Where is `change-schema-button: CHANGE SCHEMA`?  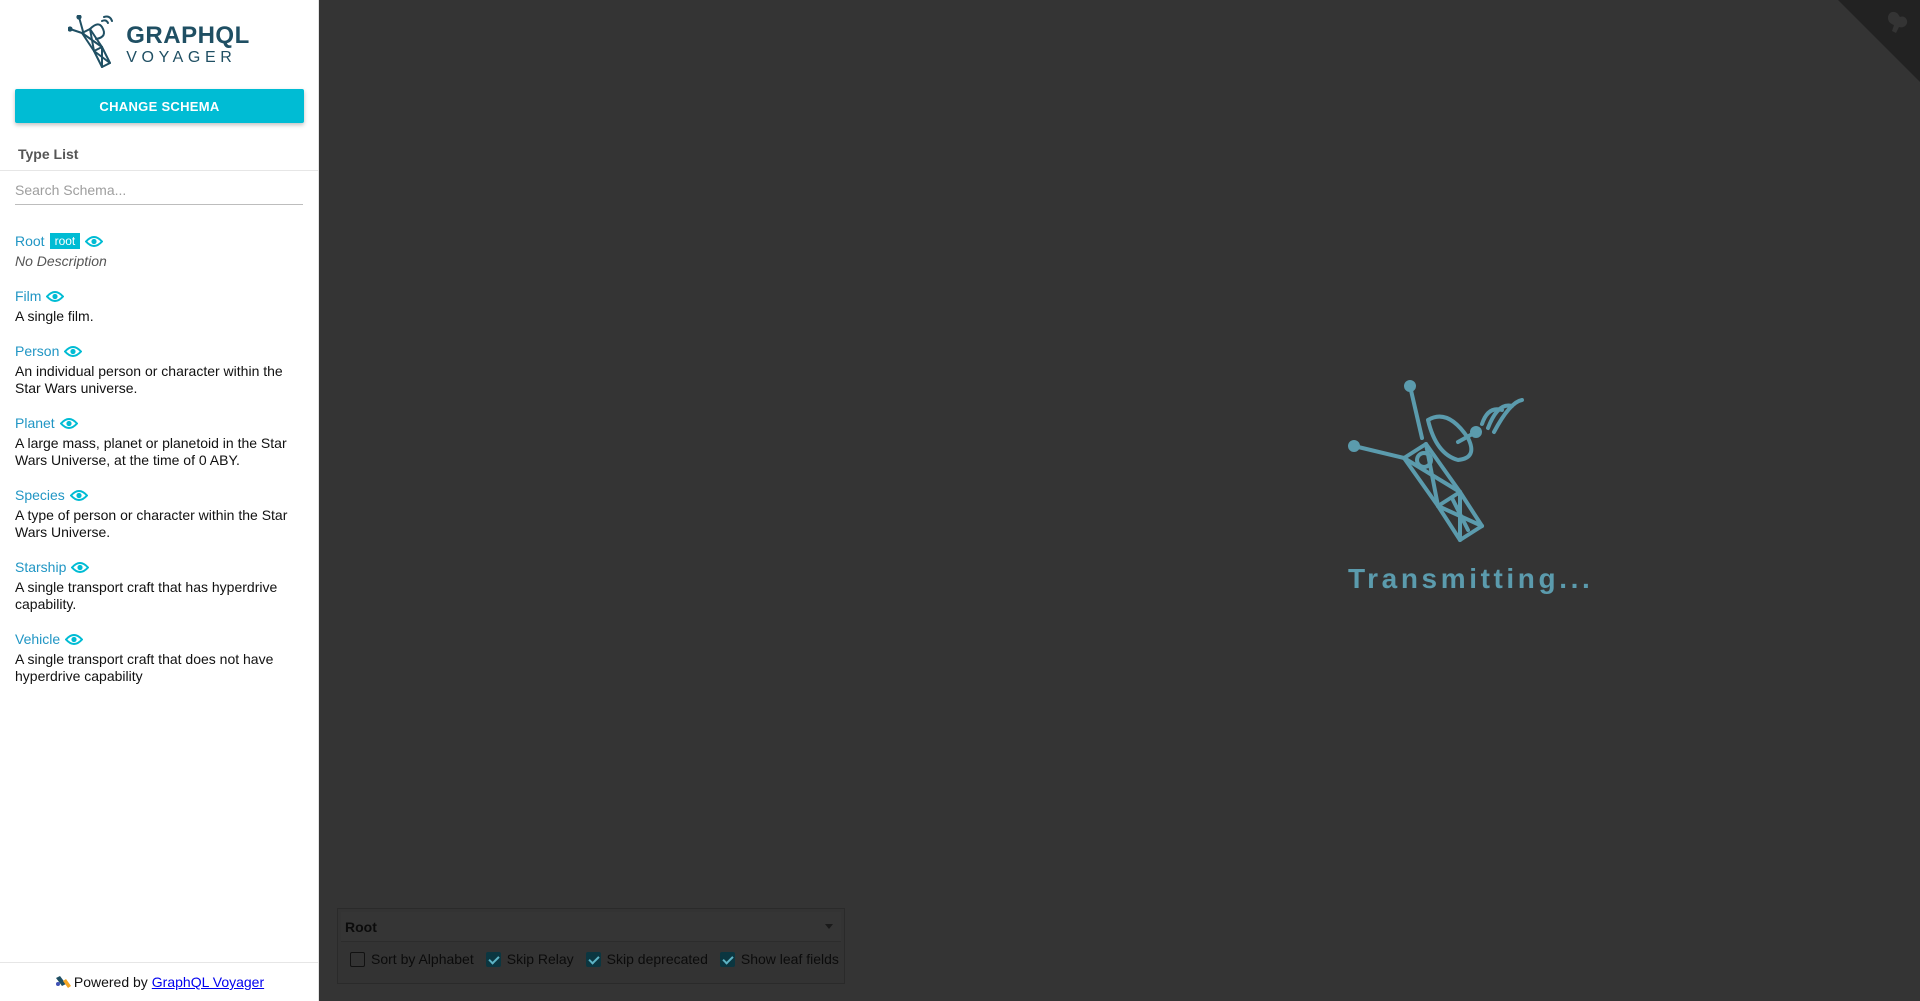
change-schema-button: CHANGE SCHEMA is located at coordinates (159, 106).